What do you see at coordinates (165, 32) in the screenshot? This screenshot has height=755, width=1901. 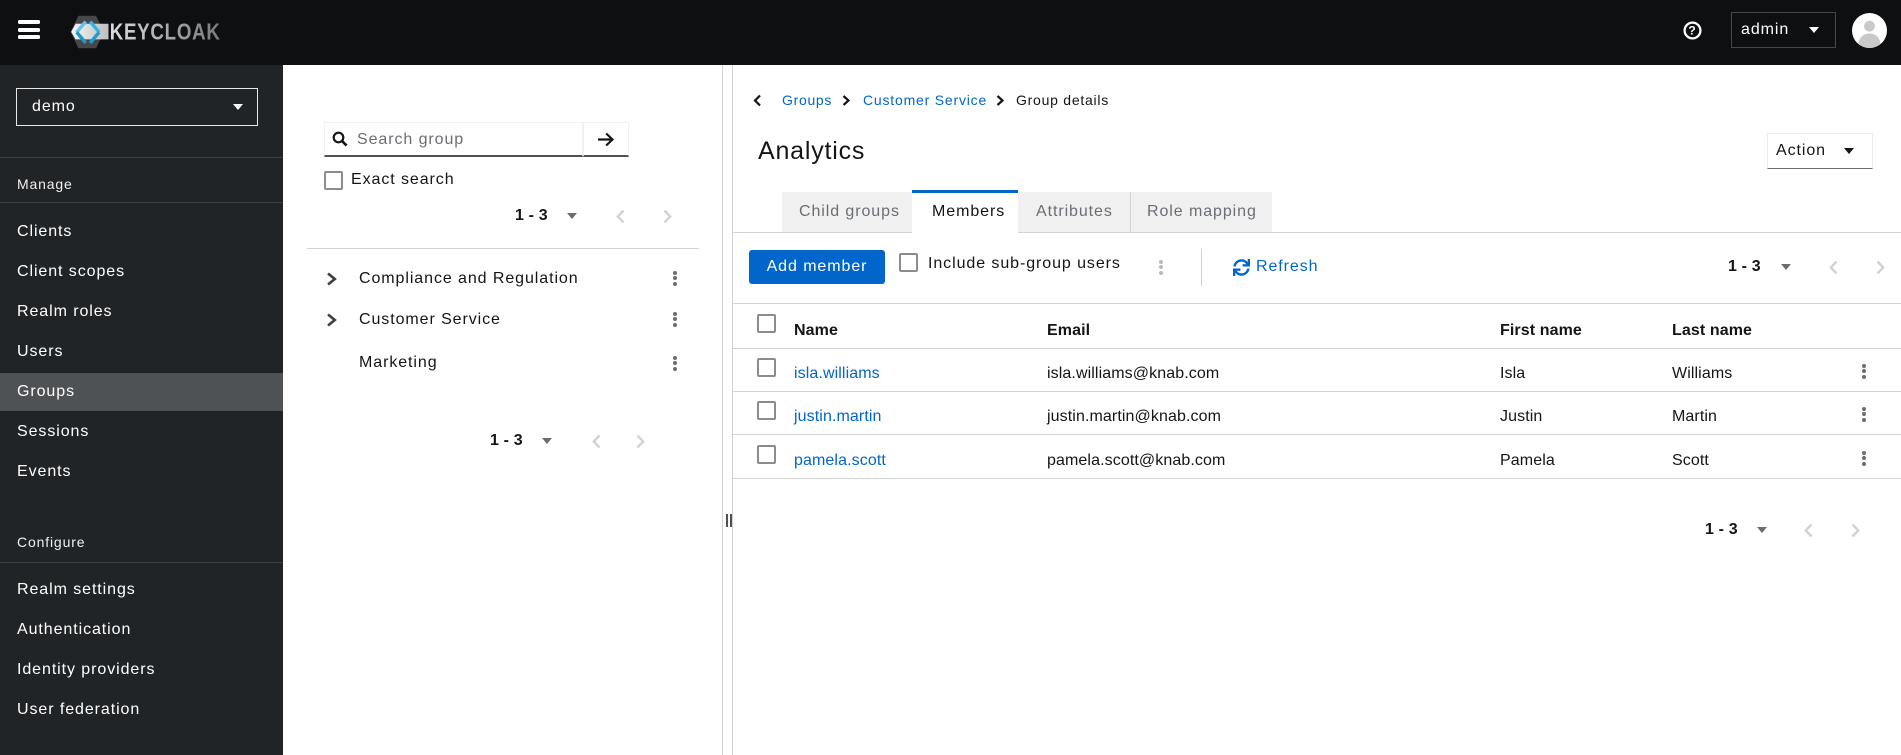 I see `svg-text: KEYCLOAK` at bounding box center [165, 32].